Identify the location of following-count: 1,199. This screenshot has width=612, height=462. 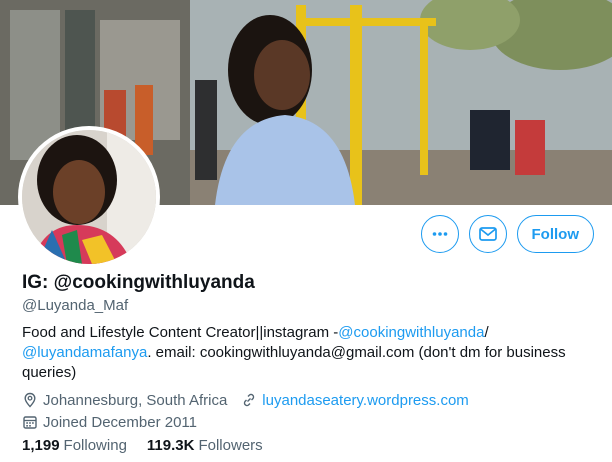
(41, 445).